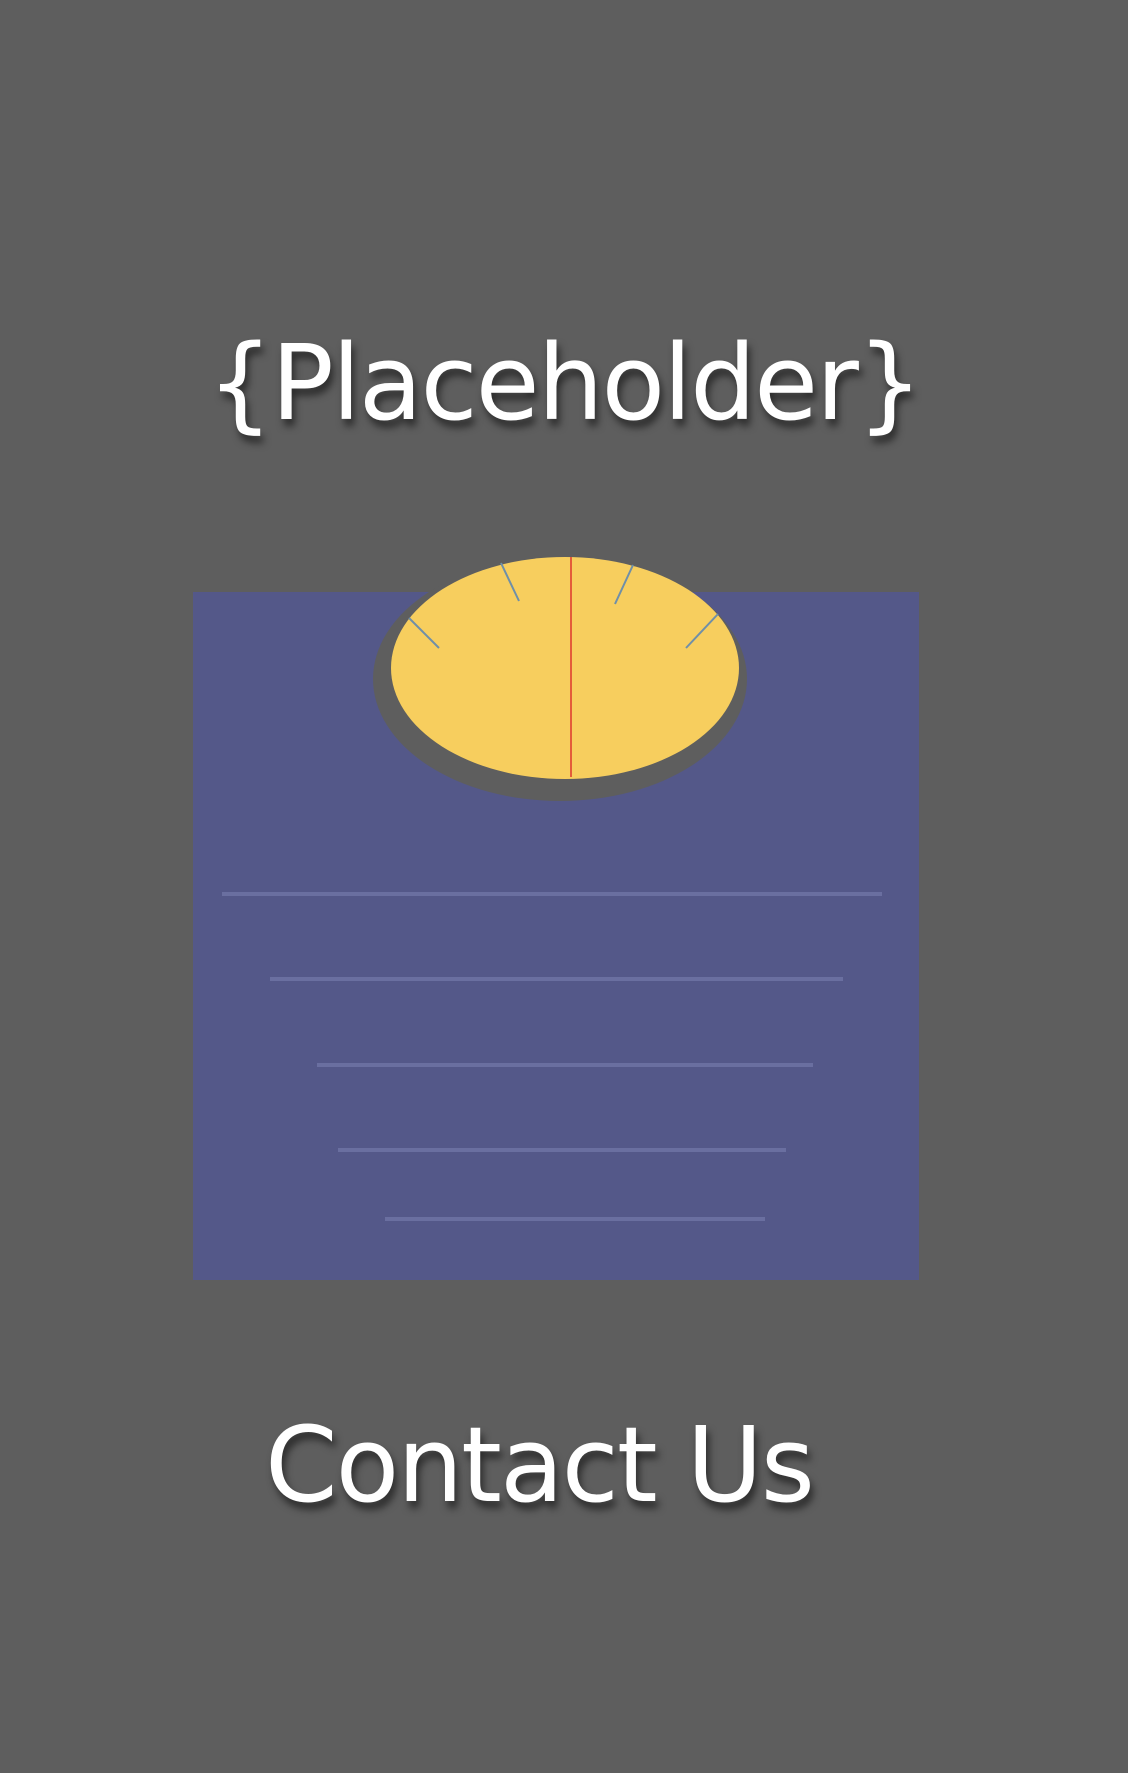  Describe the element at coordinates (564, 383) in the screenshot. I see `page-title: {Placeholder}` at that location.